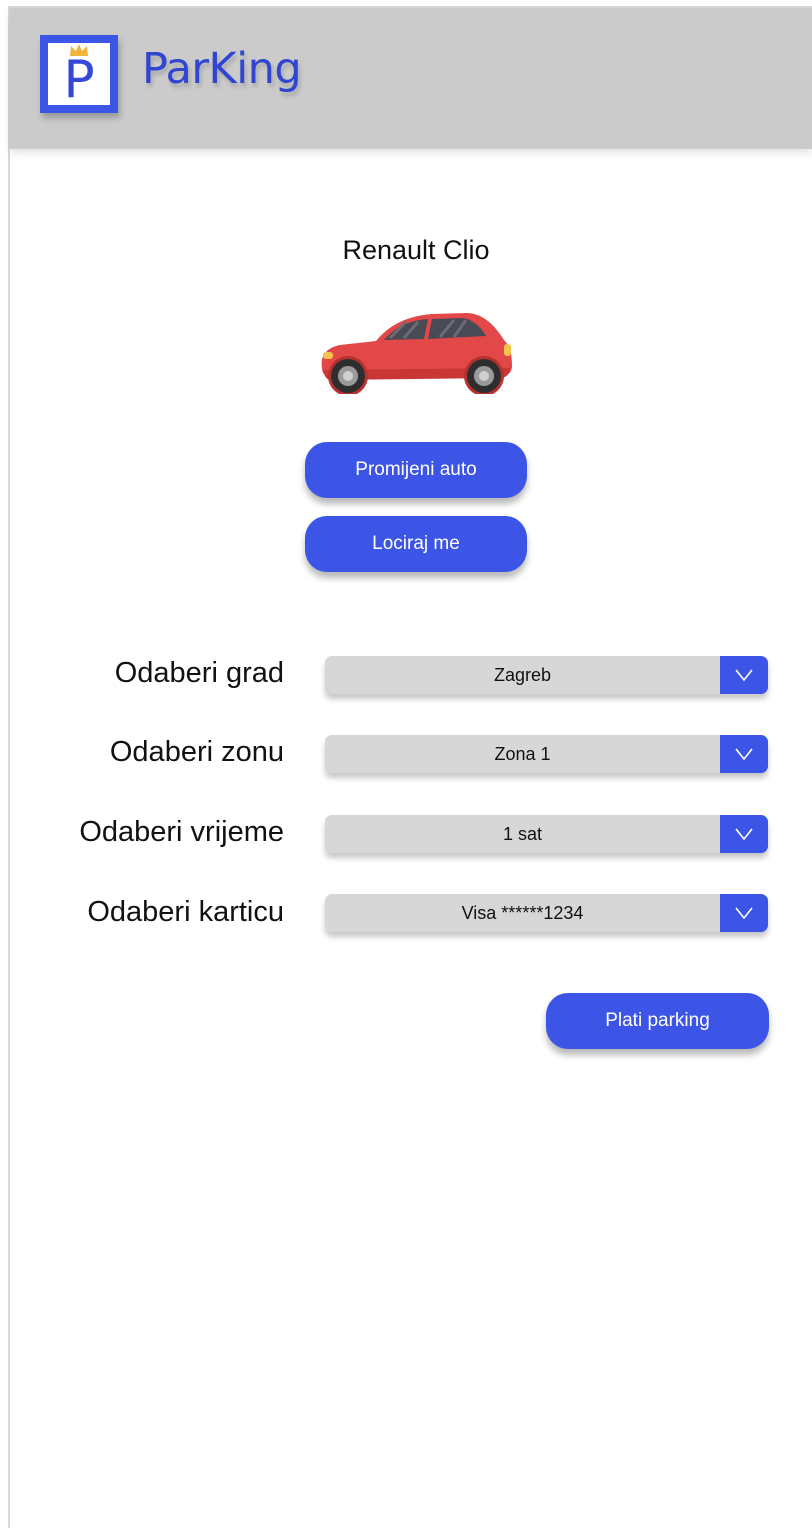  What do you see at coordinates (79, 50) in the screenshot?
I see `crown-icon` at bounding box center [79, 50].